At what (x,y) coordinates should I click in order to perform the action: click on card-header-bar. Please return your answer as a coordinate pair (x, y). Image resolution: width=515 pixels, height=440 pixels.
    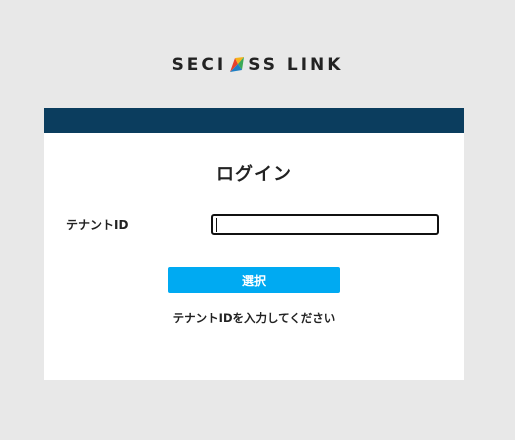
    Looking at the image, I should click on (254, 120).